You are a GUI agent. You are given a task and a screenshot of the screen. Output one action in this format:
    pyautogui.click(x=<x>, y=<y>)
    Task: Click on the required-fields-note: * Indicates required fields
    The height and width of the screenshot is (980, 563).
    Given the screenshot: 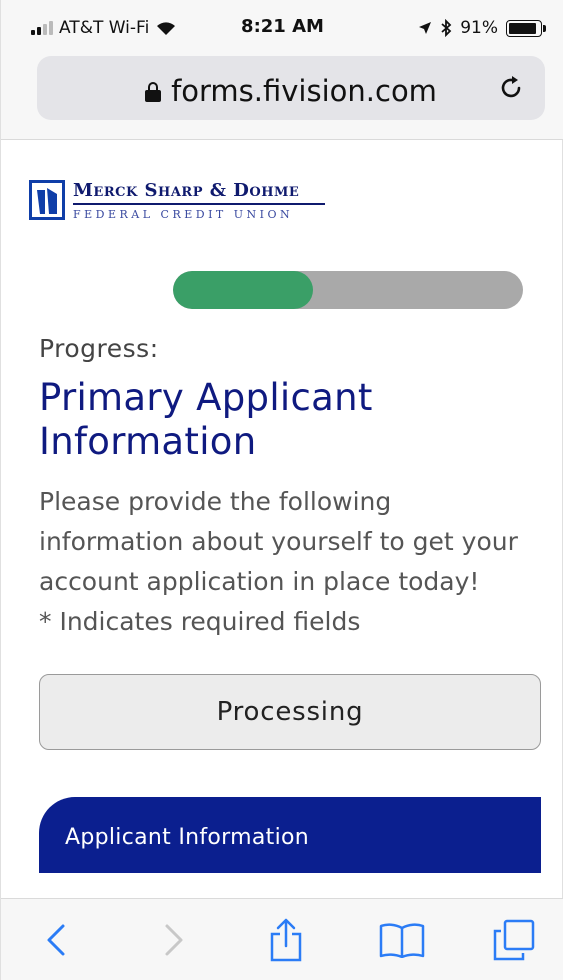 What is the action you would take?
    pyautogui.click(x=200, y=621)
    